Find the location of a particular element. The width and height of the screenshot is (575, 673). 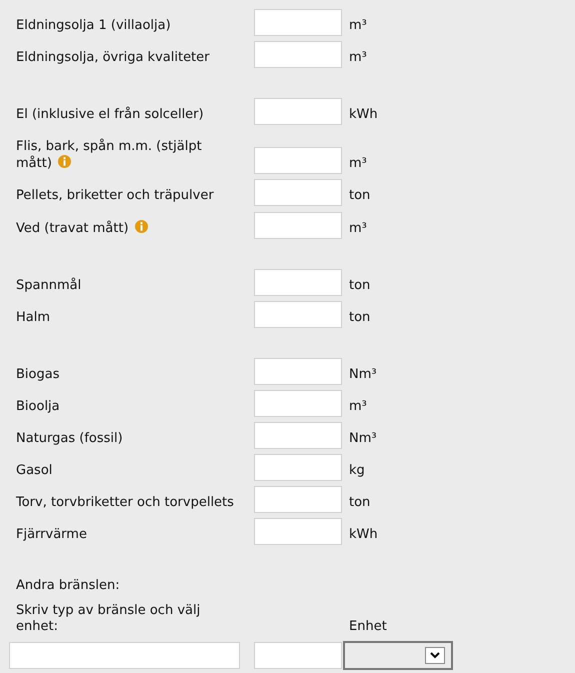

caret-icon is located at coordinates (435, 655).